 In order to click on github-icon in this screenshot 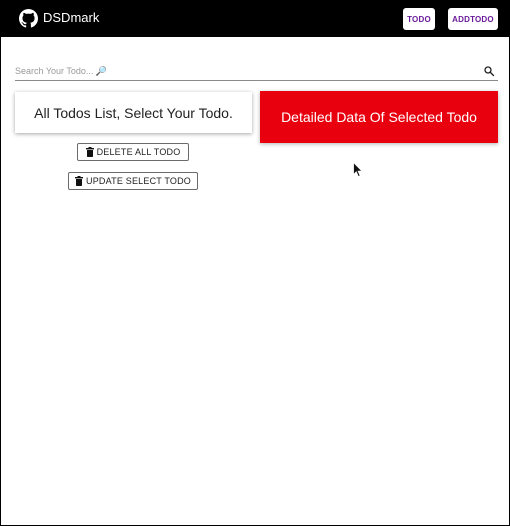, I will do `click(28, 18)`.